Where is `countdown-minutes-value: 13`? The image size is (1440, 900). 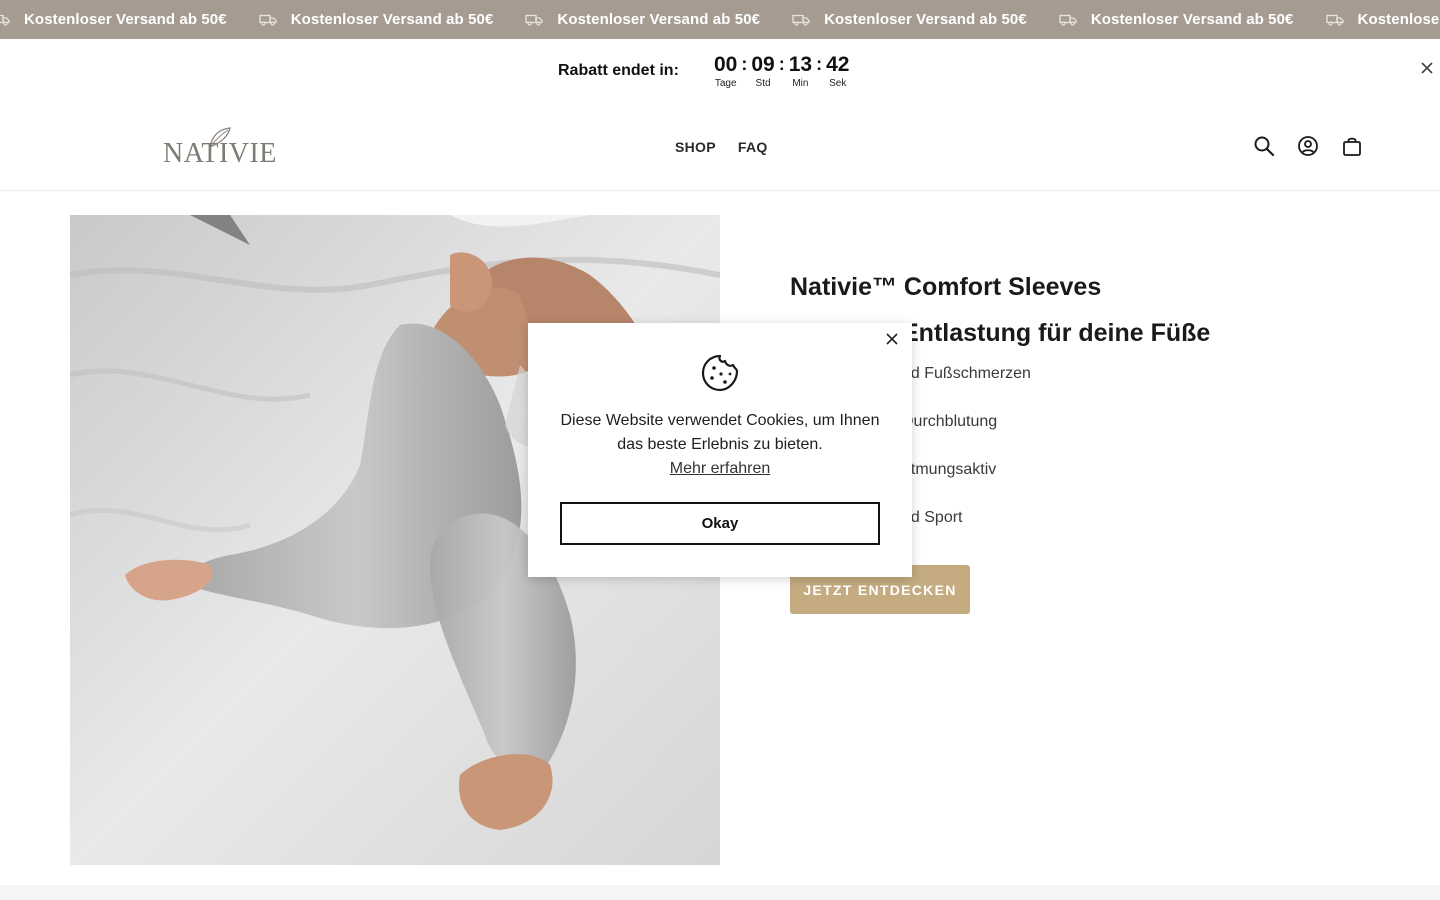
countdown-minutes-value: 13 is located at coordinates (800, 64).